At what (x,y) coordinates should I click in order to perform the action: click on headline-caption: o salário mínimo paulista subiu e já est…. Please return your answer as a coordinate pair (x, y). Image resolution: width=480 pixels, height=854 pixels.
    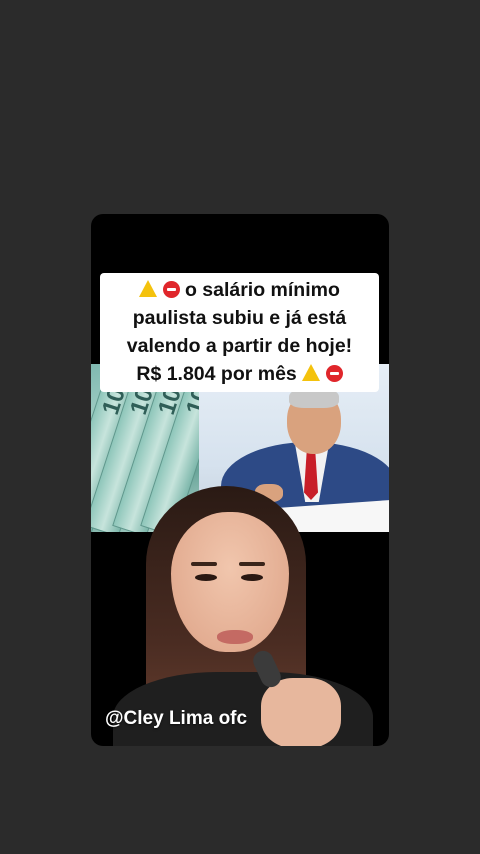
    Looking at the image, I should click on (239, 332).